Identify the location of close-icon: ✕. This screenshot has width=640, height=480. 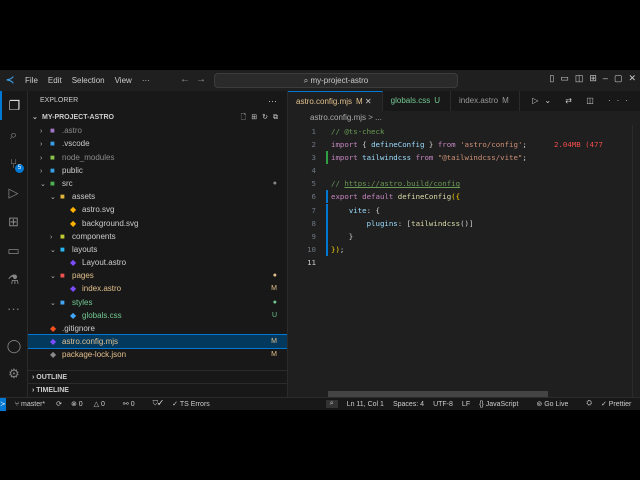
(632, 78).